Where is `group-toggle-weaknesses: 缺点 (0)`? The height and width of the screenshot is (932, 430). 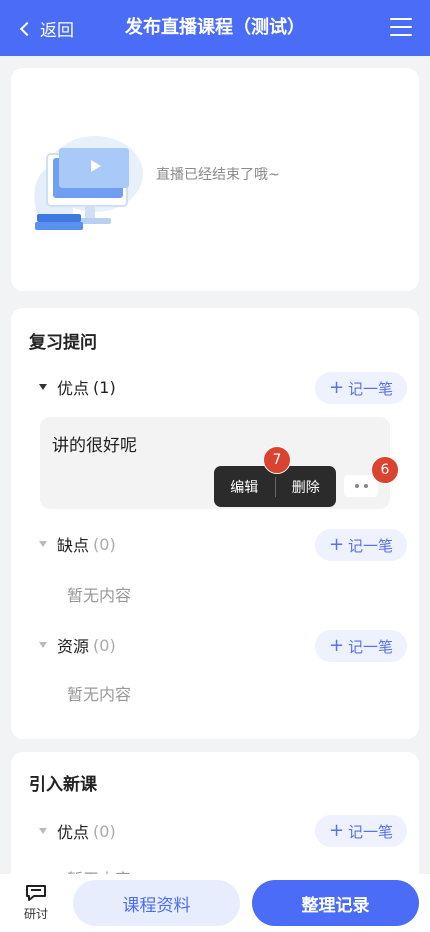 group-toggle-weaknesses: 缺点 (0) is located at coordinates (77, 544).